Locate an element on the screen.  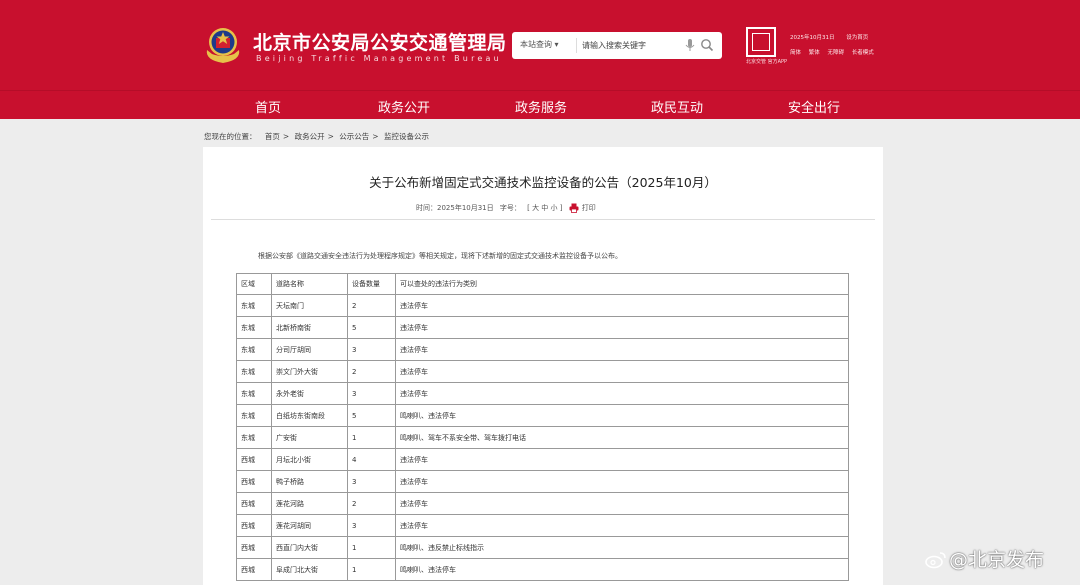
site-subtitle: Beijing Traffic Management Bureau is located at coordinates (379, 58).